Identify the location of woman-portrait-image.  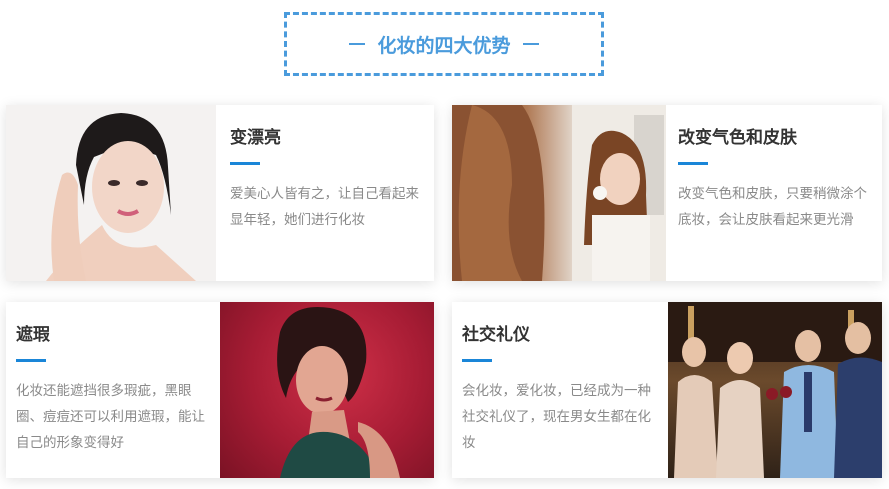
(111, 193).